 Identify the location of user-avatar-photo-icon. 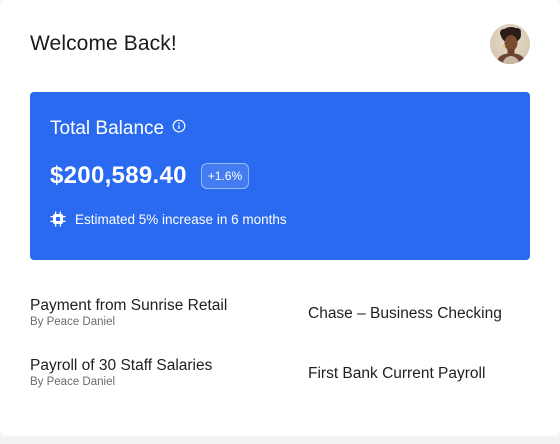
(511, 45).